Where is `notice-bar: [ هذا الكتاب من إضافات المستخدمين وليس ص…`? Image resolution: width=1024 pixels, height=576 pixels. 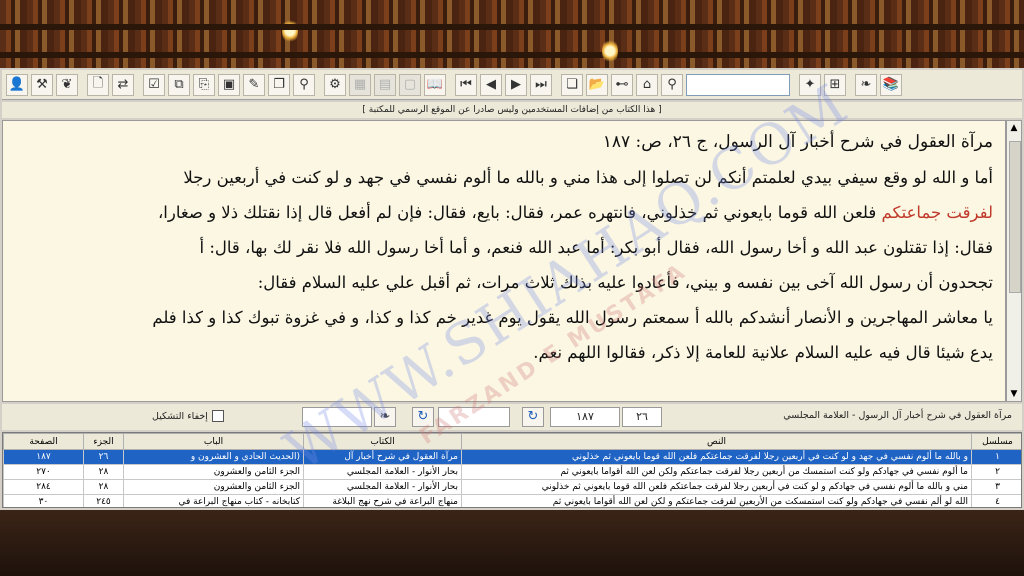
notice-bar: [ هذا الكتاب من إضافات المستخدمين وليس ص… is located at coordinates (512, 110).